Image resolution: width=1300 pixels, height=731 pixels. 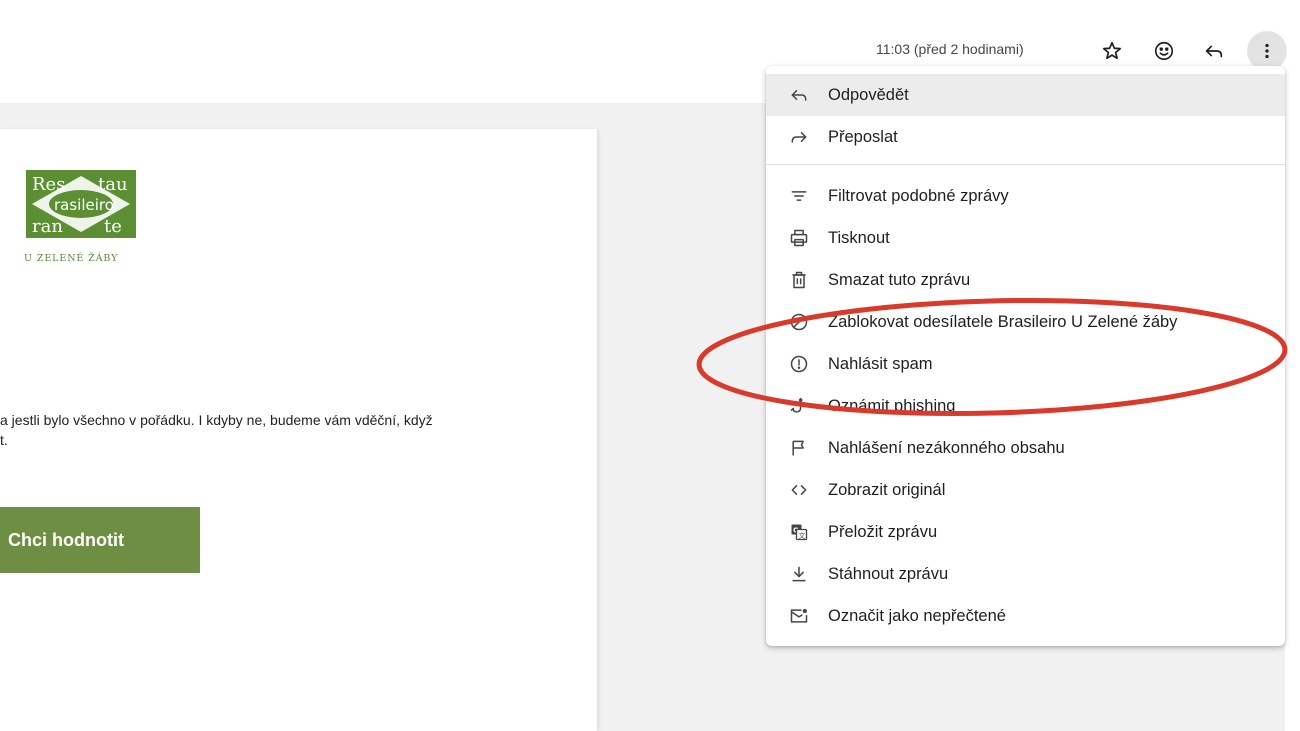 What do you see at coordinates (1025, 406) in the screenshot?
I see `menu-item-report-phishing: Oznámit phishing` at bounding box center [1025, 406].